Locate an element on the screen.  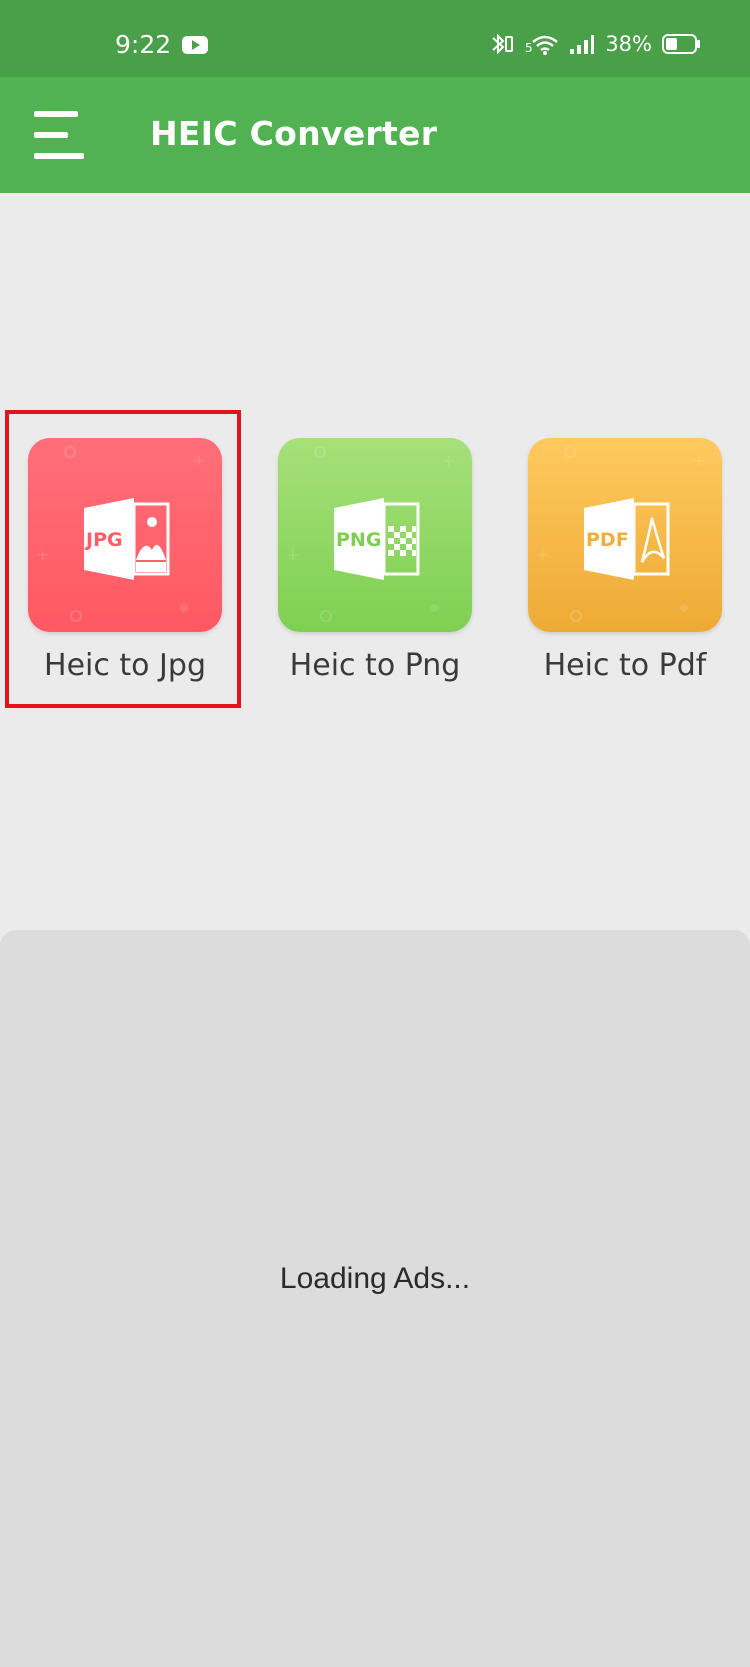
wifi-icon: 5 is located at coordinates (542, 45).